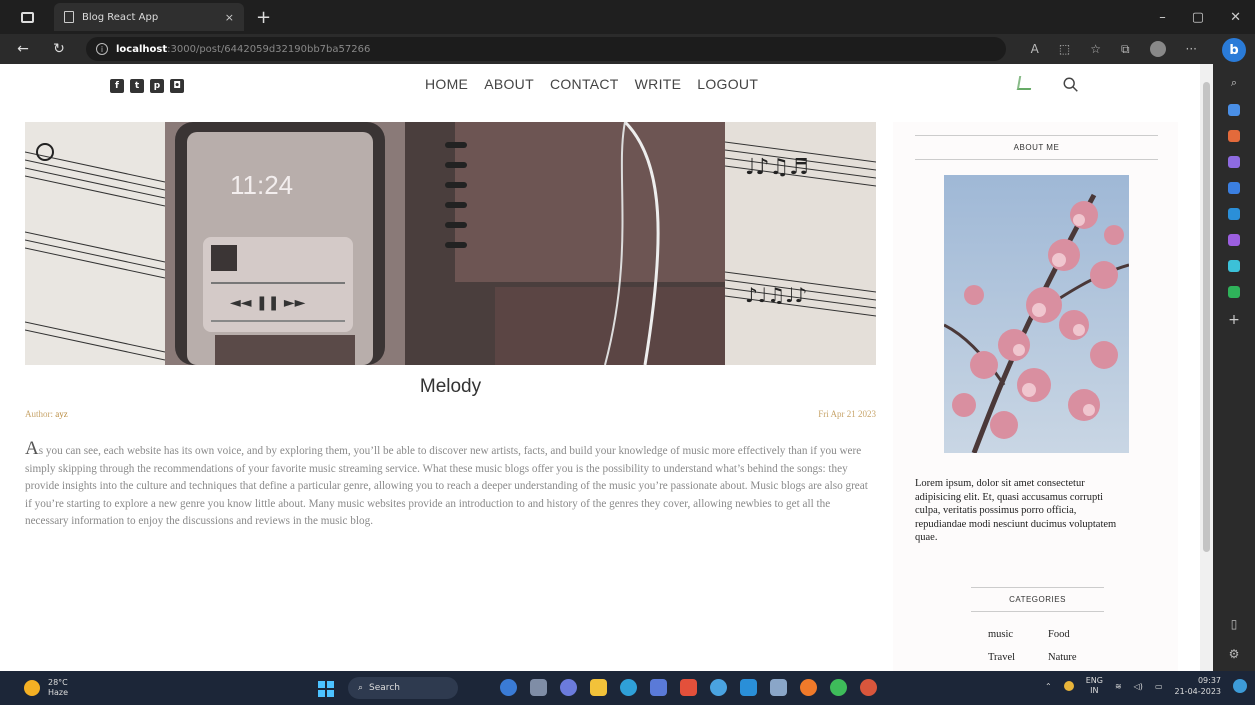 This screenshot has height=705, width=1255. What do you see at coordinates (1018, 657) in the screenshot?
I see `category-item: Travel` at bounding box center [1018, 657].